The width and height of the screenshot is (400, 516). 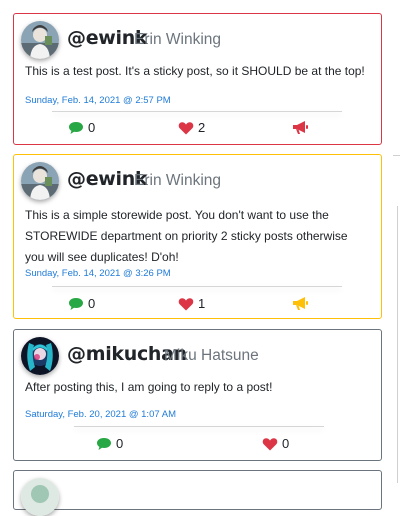 I want to click on post-card, so click(x=197, y=493).